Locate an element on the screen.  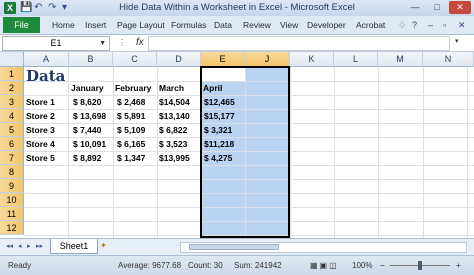
tab-file: File is located at coordinates (21, 25).